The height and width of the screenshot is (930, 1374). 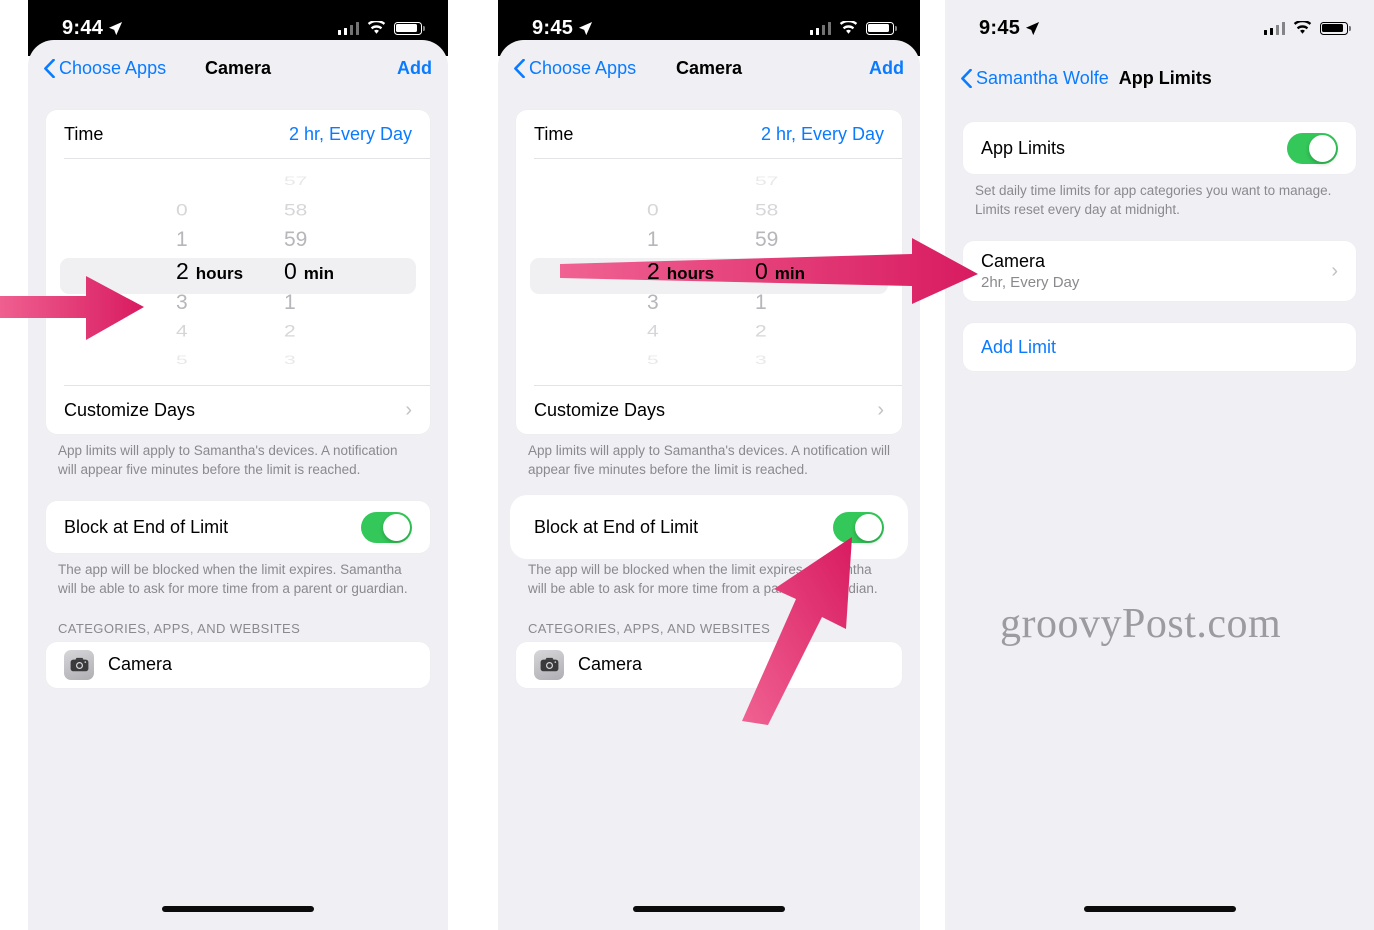 What do you see at coordinates (1159, 271) in the screenshot?
I see `camera-limit-row-3: Camera 2hr, Every Day ›` at bounding box center [1159, 271].